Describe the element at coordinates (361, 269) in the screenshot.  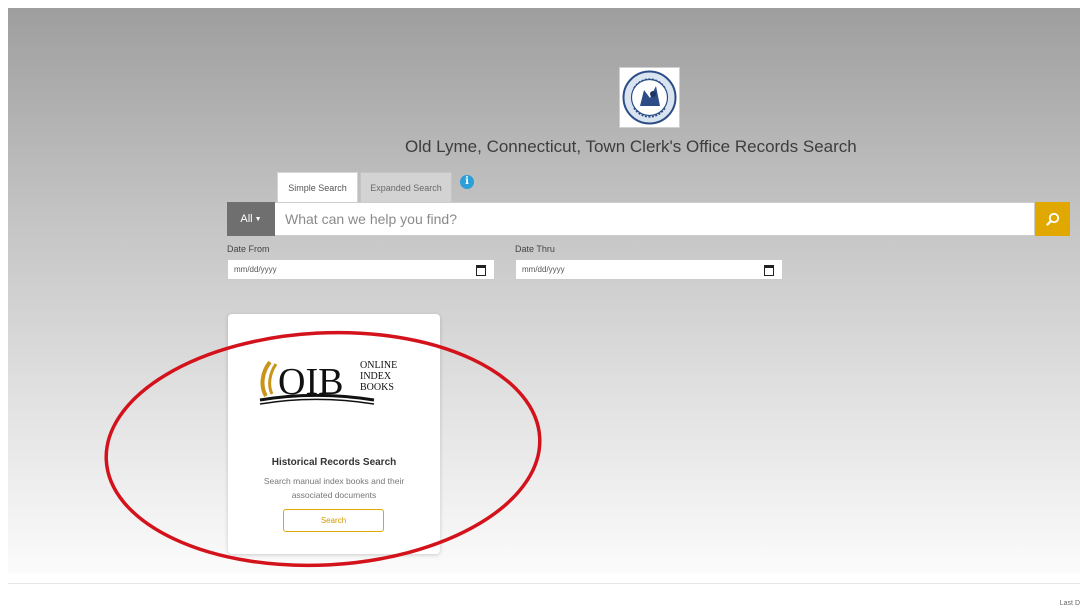
I see `date-from-input: mm/dd/yyyy` at that location.